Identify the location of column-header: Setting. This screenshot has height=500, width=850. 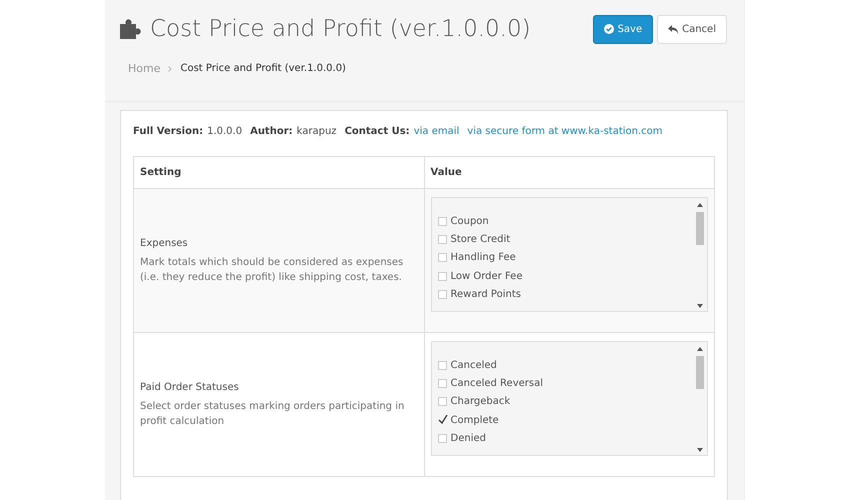
(279, 172).